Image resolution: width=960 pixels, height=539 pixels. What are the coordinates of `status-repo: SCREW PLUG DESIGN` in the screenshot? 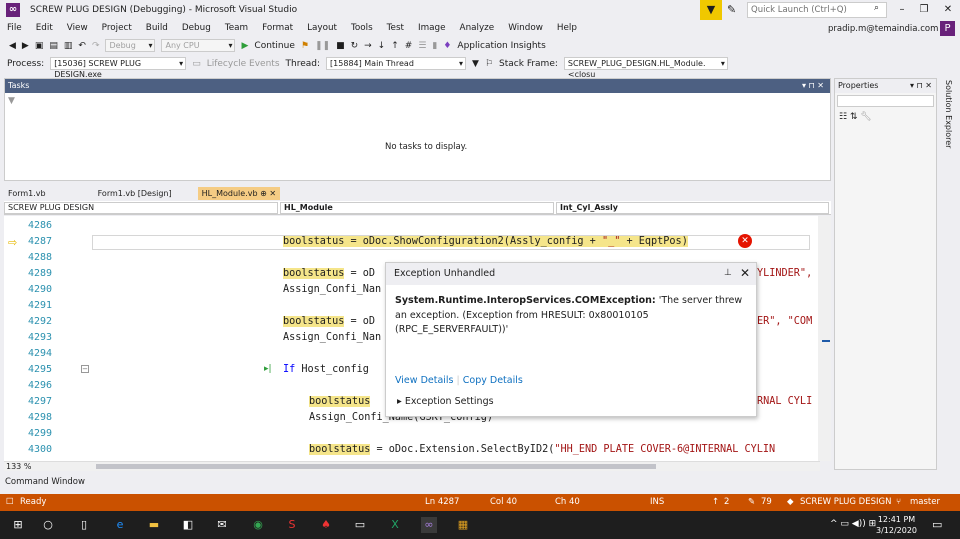 It's located at (845, 502).